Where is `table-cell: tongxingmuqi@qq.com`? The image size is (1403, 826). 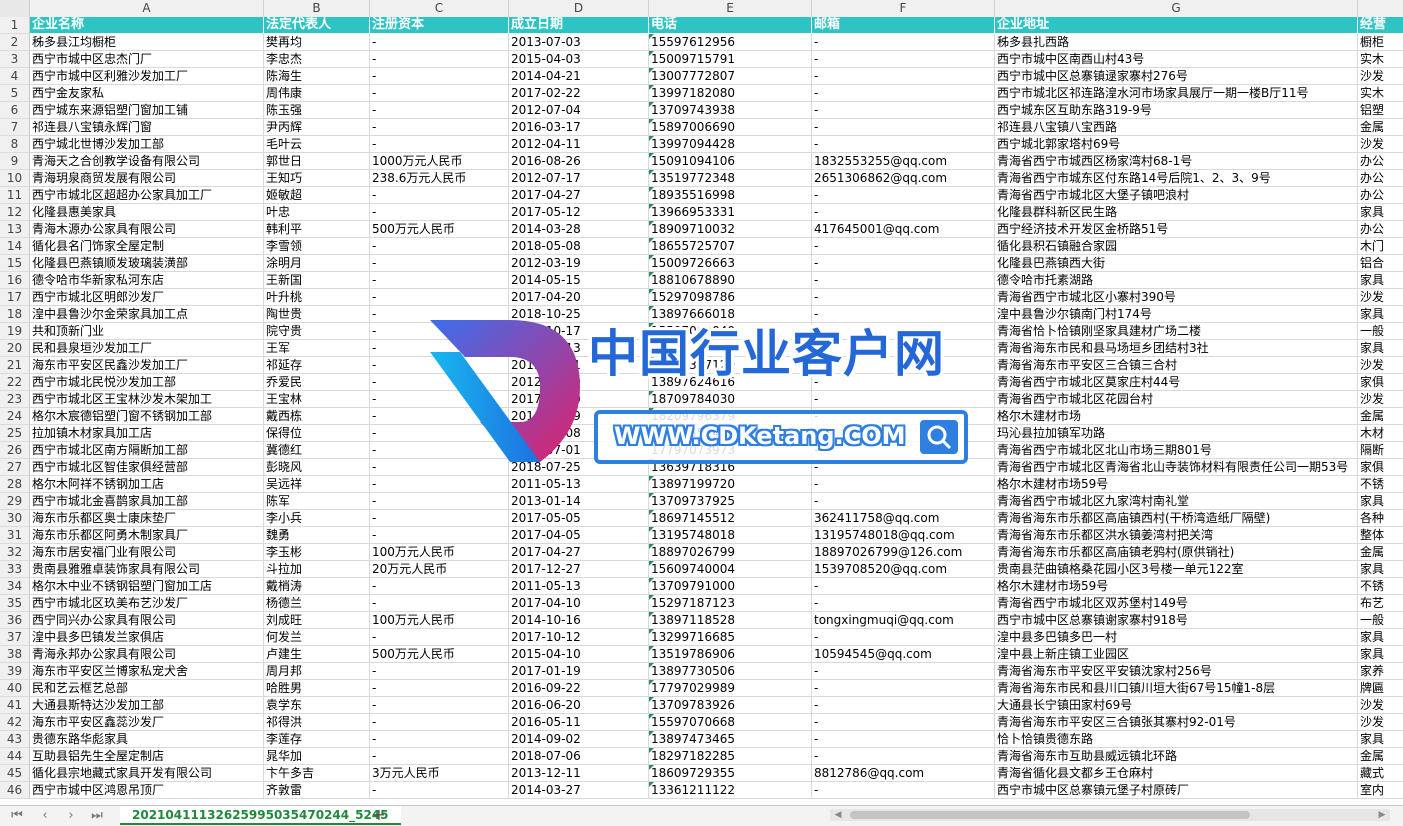
table-cell: tongxingmuqi@qq.com is located at coordinates (903, 620).